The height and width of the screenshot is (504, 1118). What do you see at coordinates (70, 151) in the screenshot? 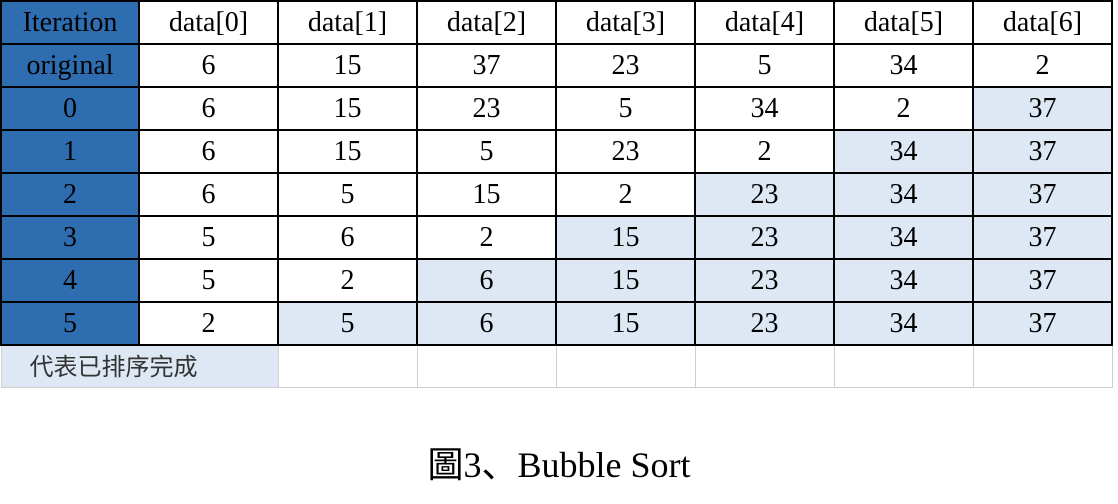
I see `iteration-label: 1` at bounding box center [70, 151].